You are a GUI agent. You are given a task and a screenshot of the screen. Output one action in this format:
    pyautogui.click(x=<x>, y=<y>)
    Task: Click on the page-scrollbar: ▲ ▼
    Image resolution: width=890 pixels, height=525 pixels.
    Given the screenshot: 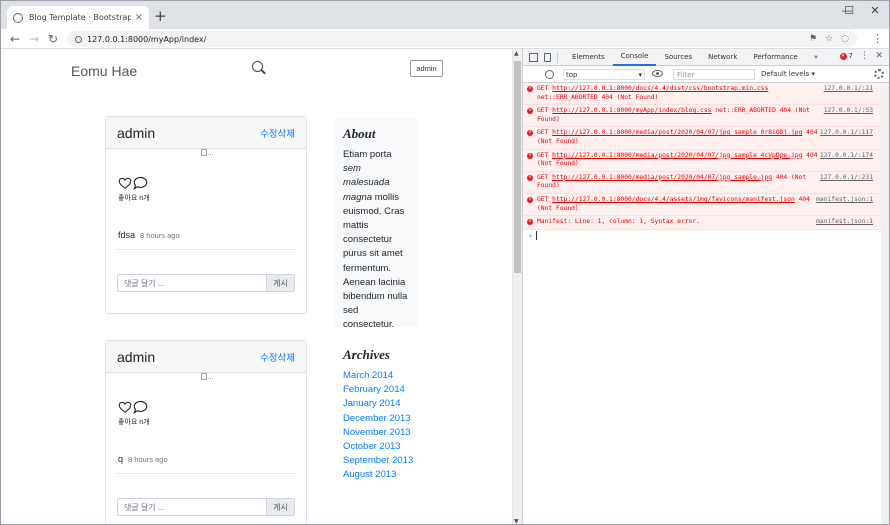 What is the action you would take?
    pyautogui.click(x=517, y=286)
    